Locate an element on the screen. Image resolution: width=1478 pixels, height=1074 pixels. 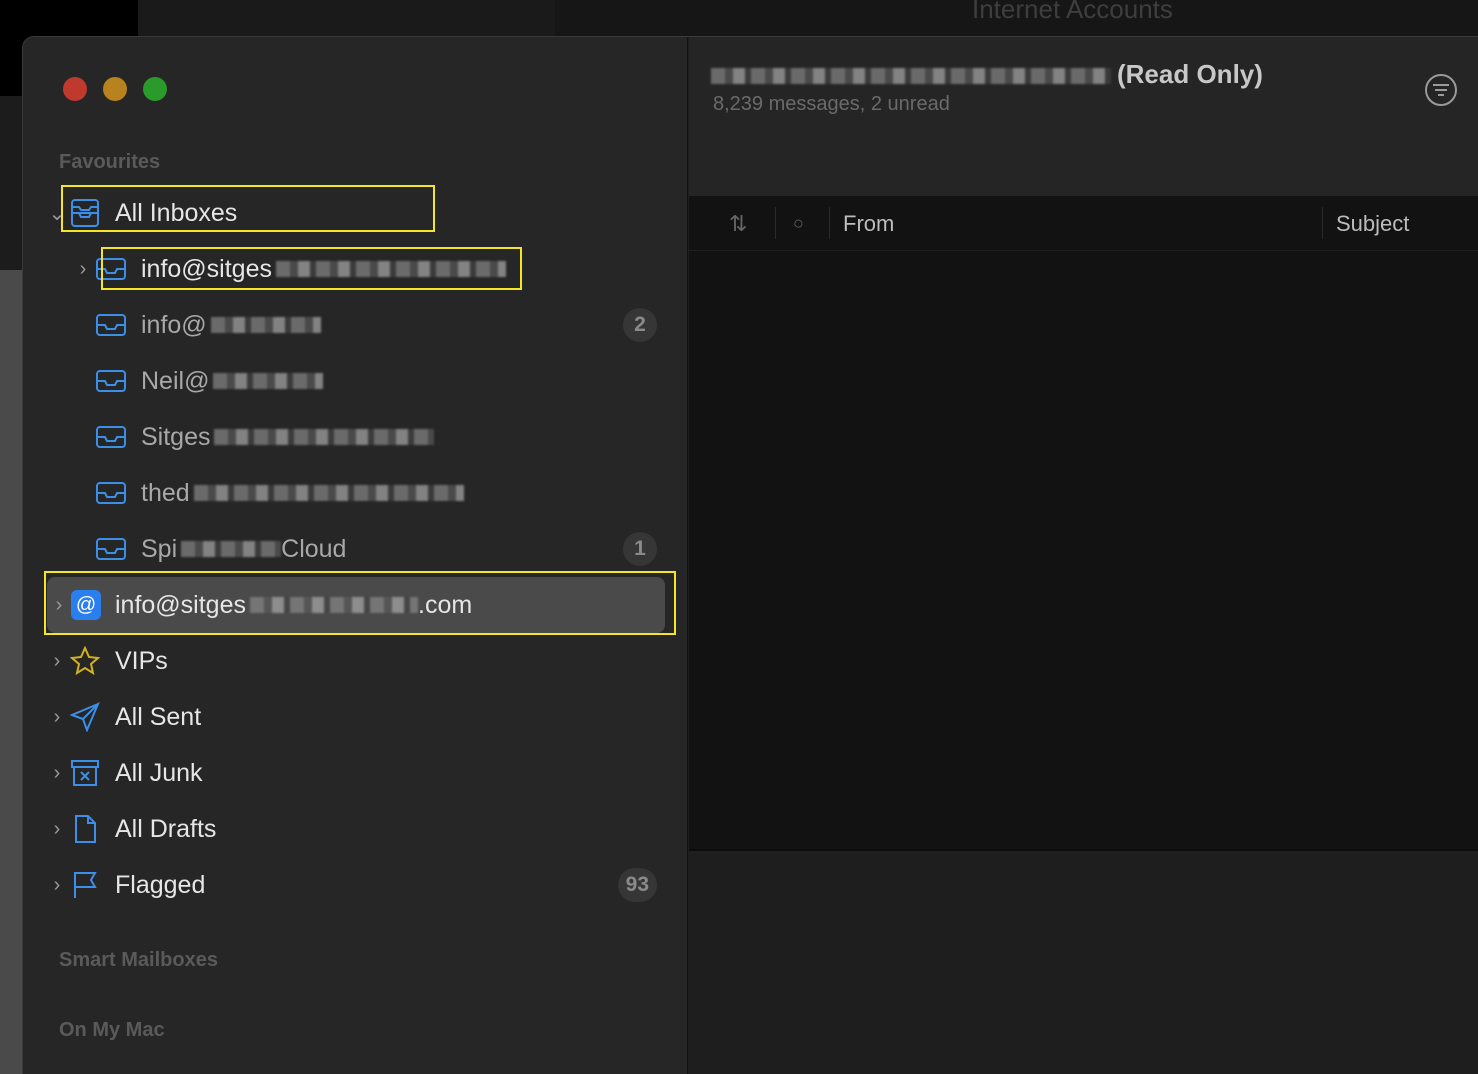
sidebar-item-all-junk: › All Junk is located at coordinates (356, 773).